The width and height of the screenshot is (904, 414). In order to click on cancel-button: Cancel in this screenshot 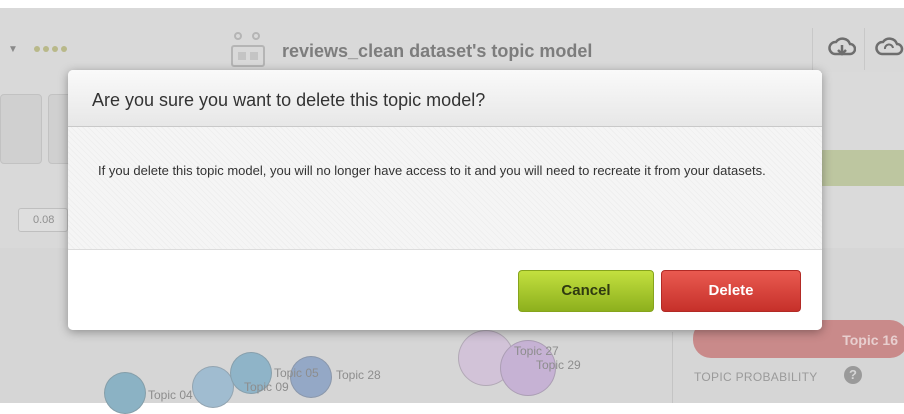, I will do `click(586, 291)`.